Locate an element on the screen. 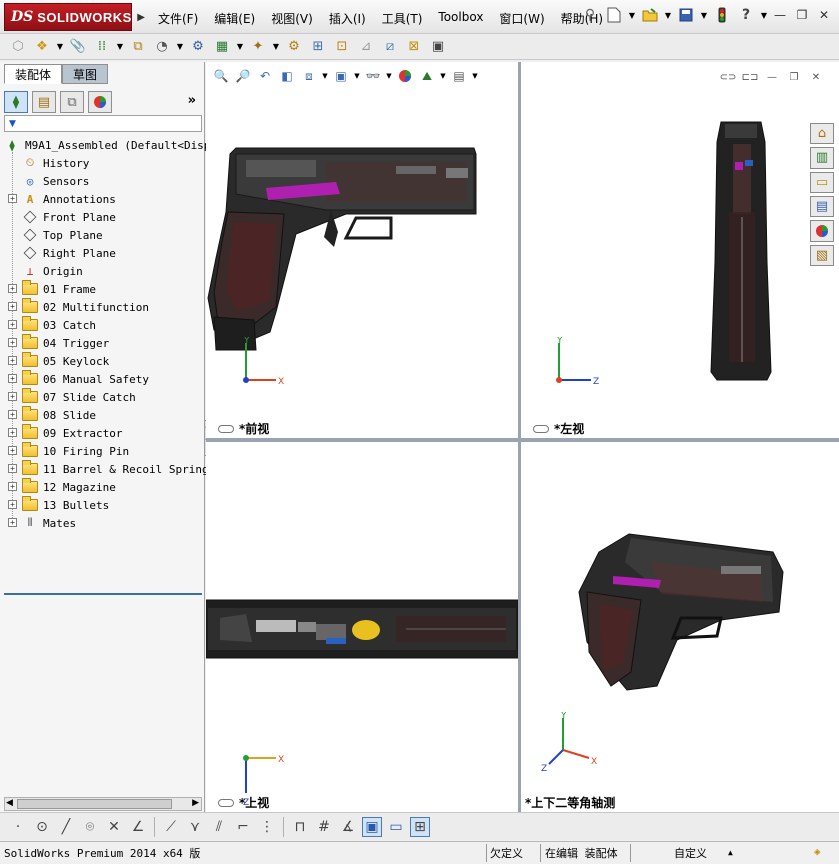  restore-icon: ❐ is located at coordinates (802, 15).